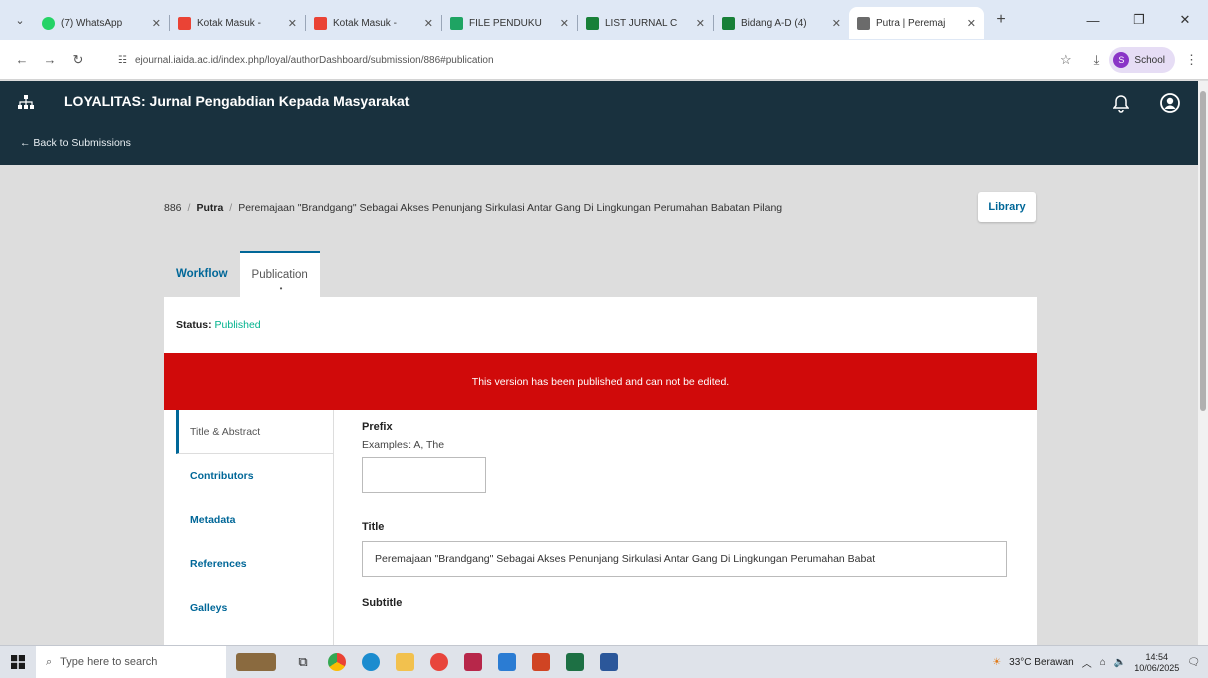  What do you see at coordinates (131, 661) in the screenshot?
I see `taskbar-search-input: ⌕ Type here to search` at bounding box center [131, 661].